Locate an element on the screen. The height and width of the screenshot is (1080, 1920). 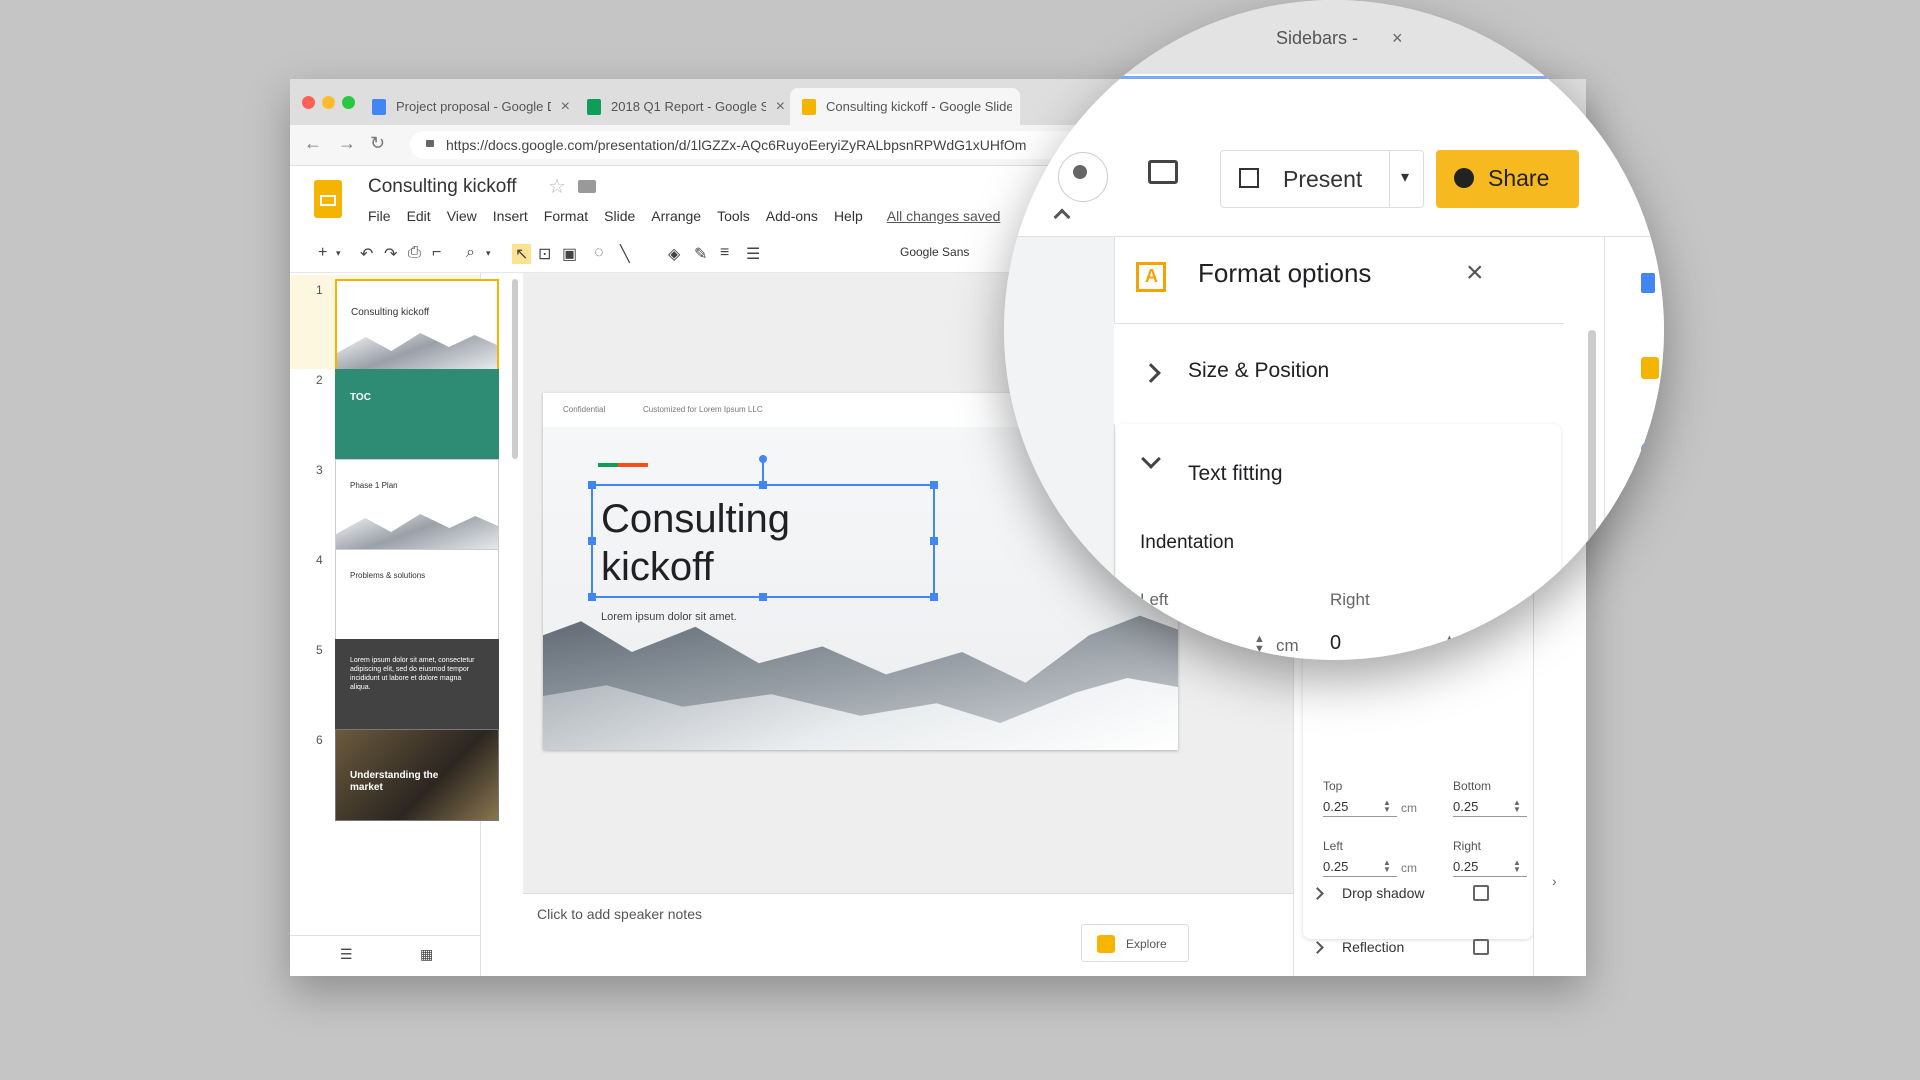
rotate-handle is located at coordinates (763, 459).